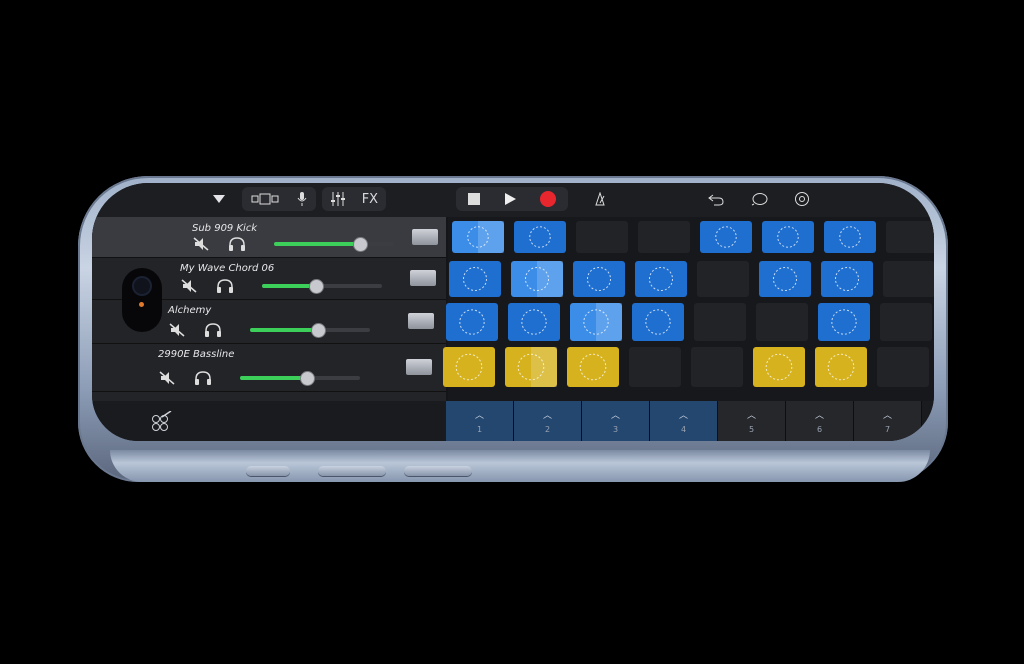 Image resolution: width=1024 pixels, height=664 pixels. I want to click on live-loops-grid, so click(688, 309).